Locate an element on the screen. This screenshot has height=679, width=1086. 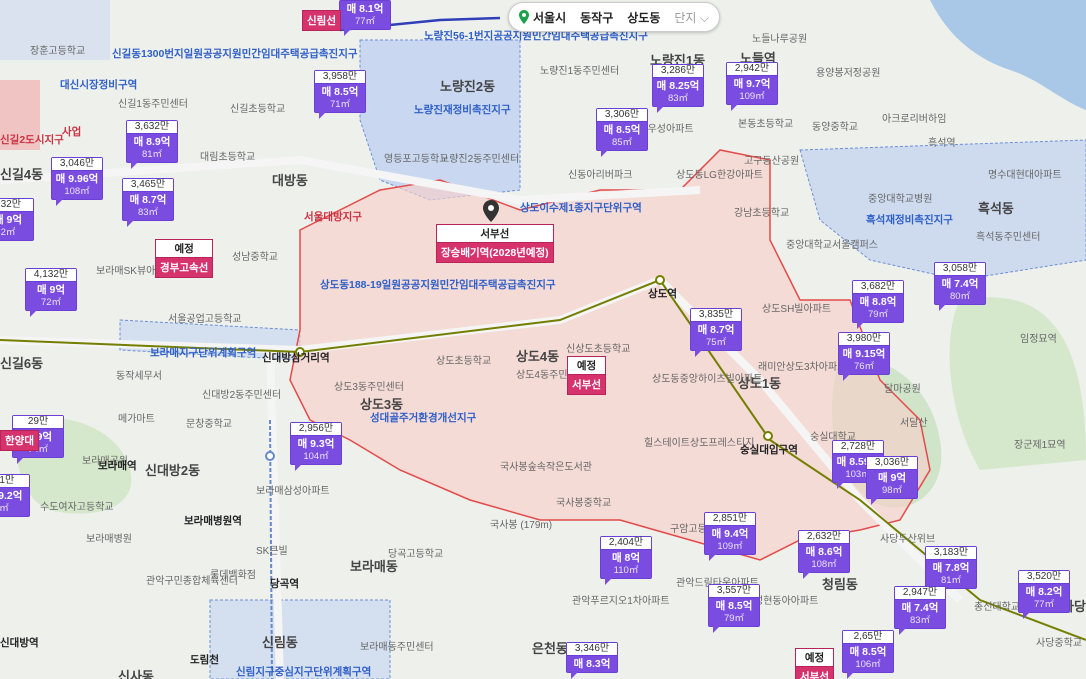
price-per-pyeong: 2,632만 is located at coordinates (824, 537).